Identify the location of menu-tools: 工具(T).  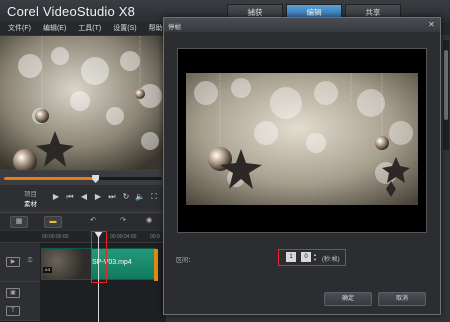
(89, 28).